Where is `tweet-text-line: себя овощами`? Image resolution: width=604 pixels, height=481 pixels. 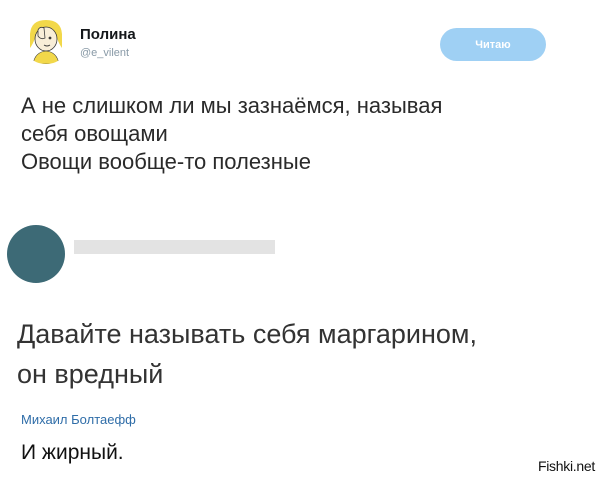
tweet-text-line: себя овощами is located at coordinates (94, 133).